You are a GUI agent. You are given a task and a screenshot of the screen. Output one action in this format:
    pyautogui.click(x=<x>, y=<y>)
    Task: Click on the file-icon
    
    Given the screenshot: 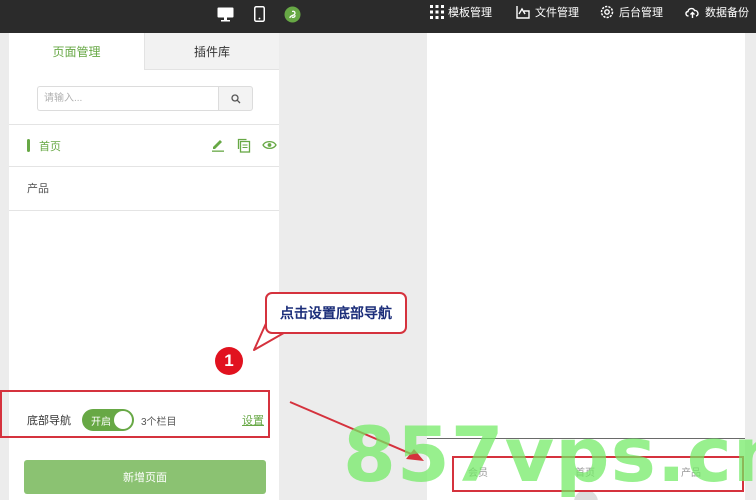 What is the action you would take?
    pyautogui.click(x=523, y=12)
    